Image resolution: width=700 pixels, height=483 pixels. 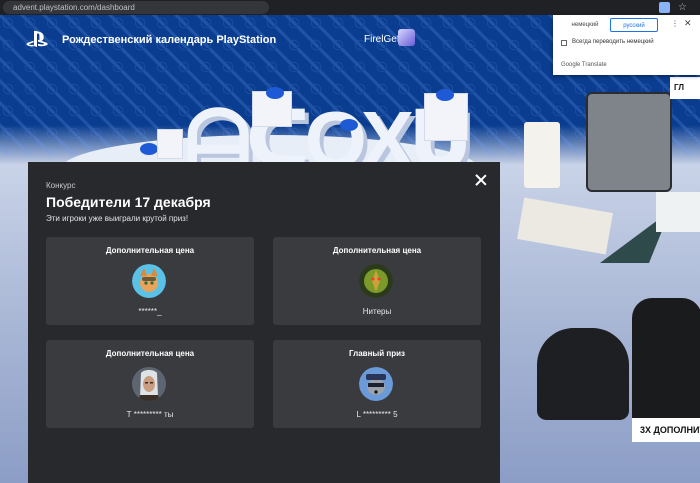 What do you see at coordinates (61, 185) in the screenshot?
I see `modal-eyebrow: Конкурс` at bounding box center [61, 185].